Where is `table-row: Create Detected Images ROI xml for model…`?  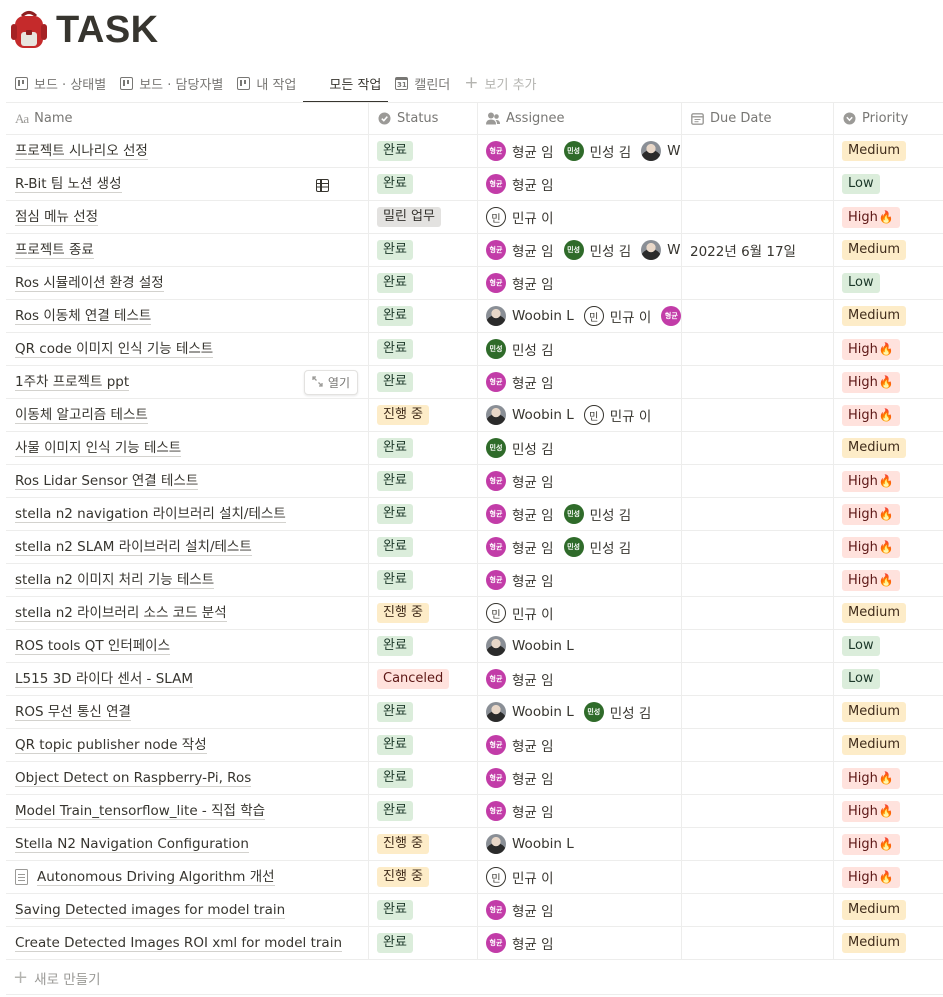
table-row: Create Detected Images ROI xml for model… is located at coordinates (474, 943).